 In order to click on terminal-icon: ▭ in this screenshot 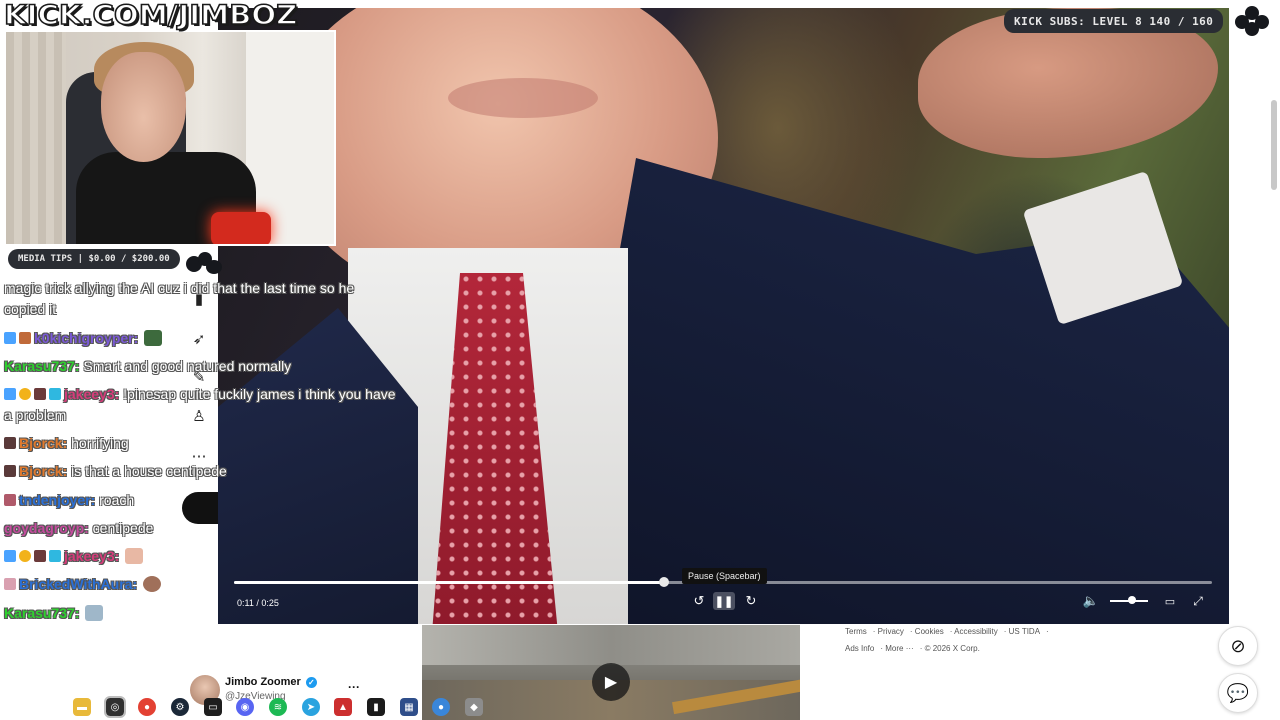, I will do `click(213, 707)`.